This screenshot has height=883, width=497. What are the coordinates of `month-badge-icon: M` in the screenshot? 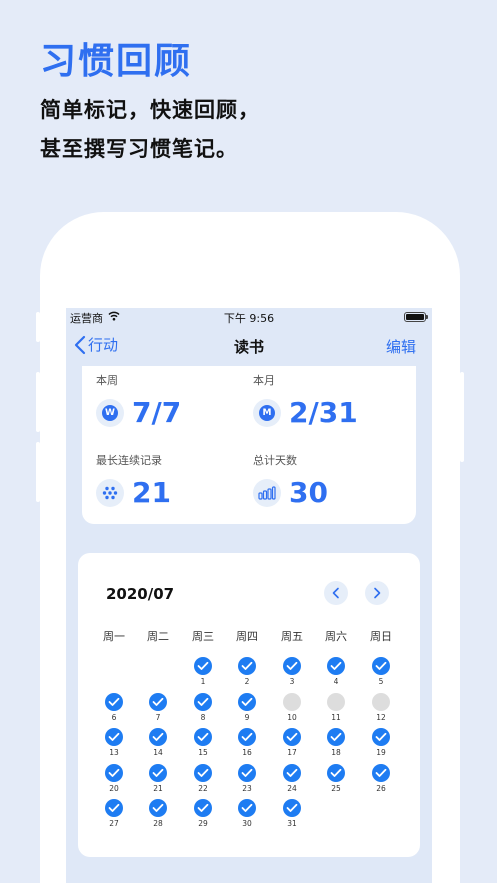 It's located at (267, 412).